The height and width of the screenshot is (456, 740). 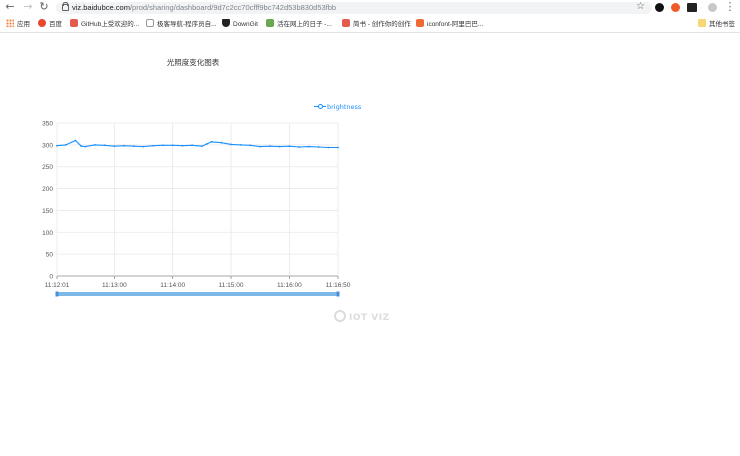 I want to click on lock-icon, so click(x=65, y=6).